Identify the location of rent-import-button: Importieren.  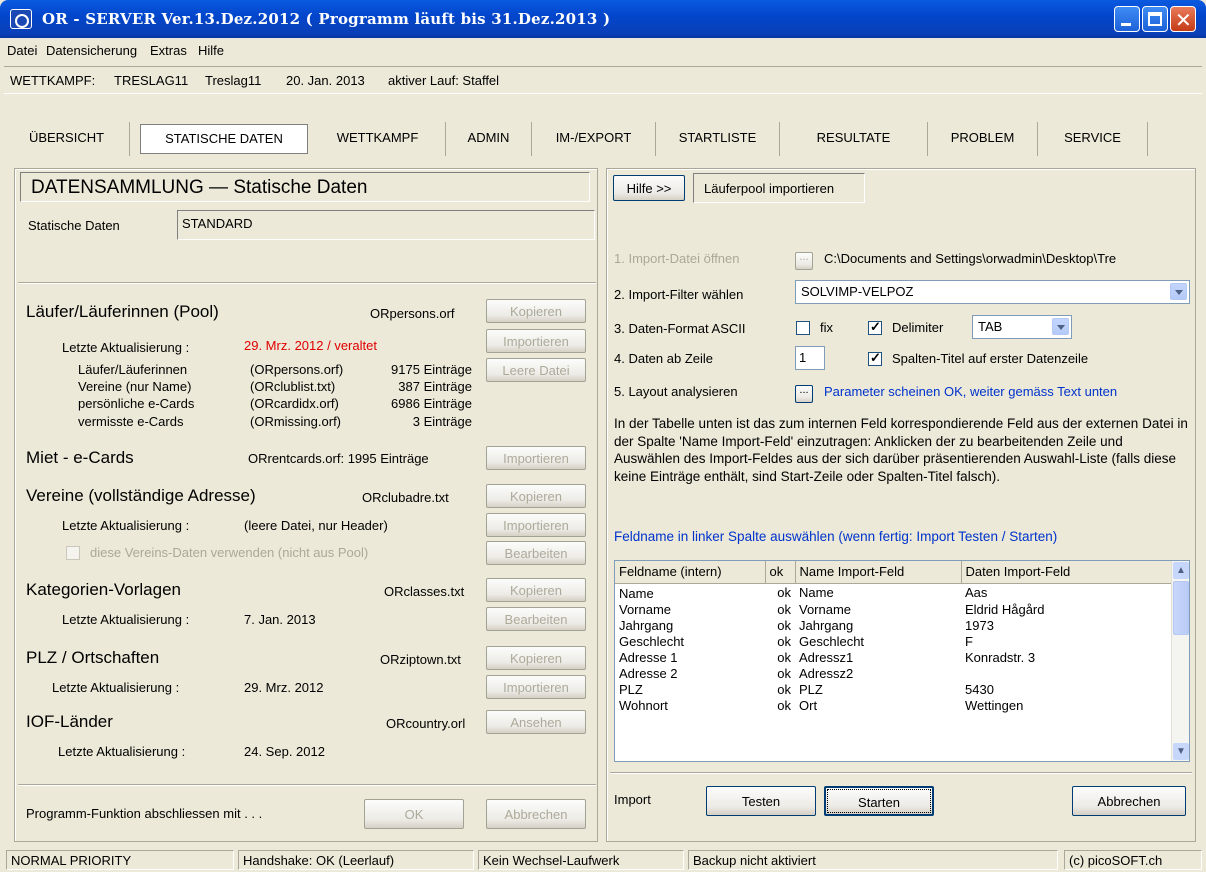
(536, 458).